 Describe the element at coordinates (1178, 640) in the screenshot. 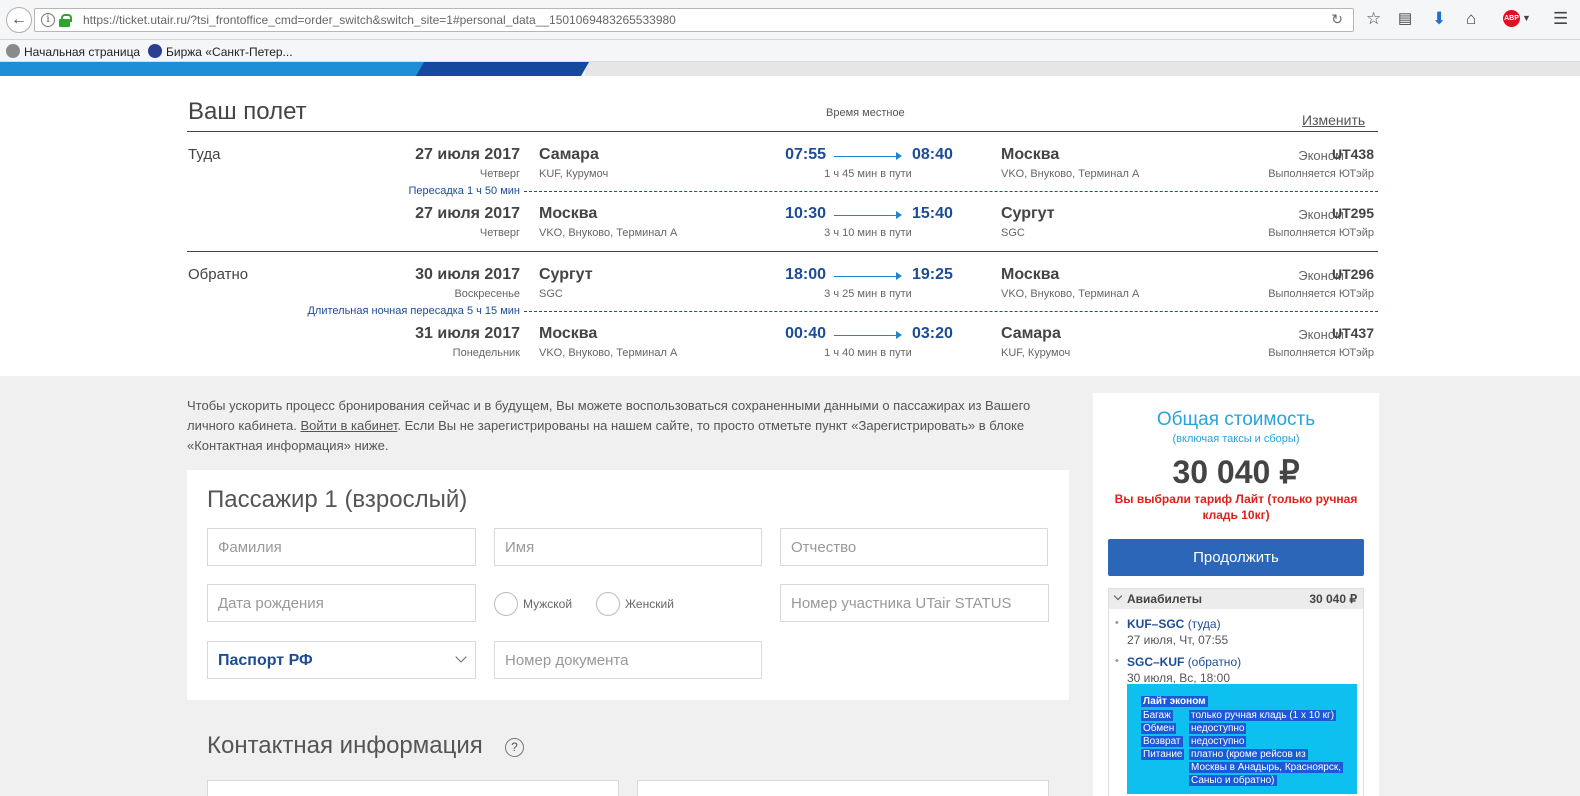

I see `route-date: 27 июля, Чт, 07:55` at that location.